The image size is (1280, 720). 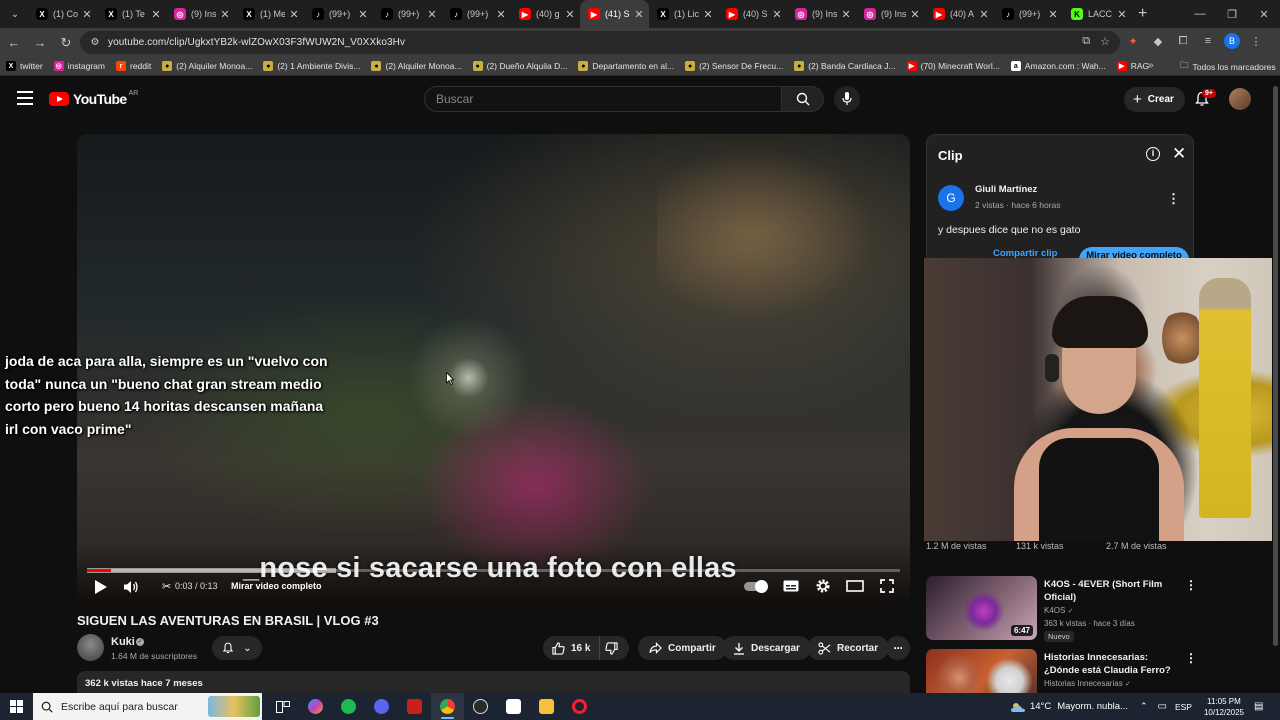 What do you see at coordinates (959, 14) in the screenshot?
I see `browser-tab: ▶ (40) A ✕` at bounding box center [959, 14].